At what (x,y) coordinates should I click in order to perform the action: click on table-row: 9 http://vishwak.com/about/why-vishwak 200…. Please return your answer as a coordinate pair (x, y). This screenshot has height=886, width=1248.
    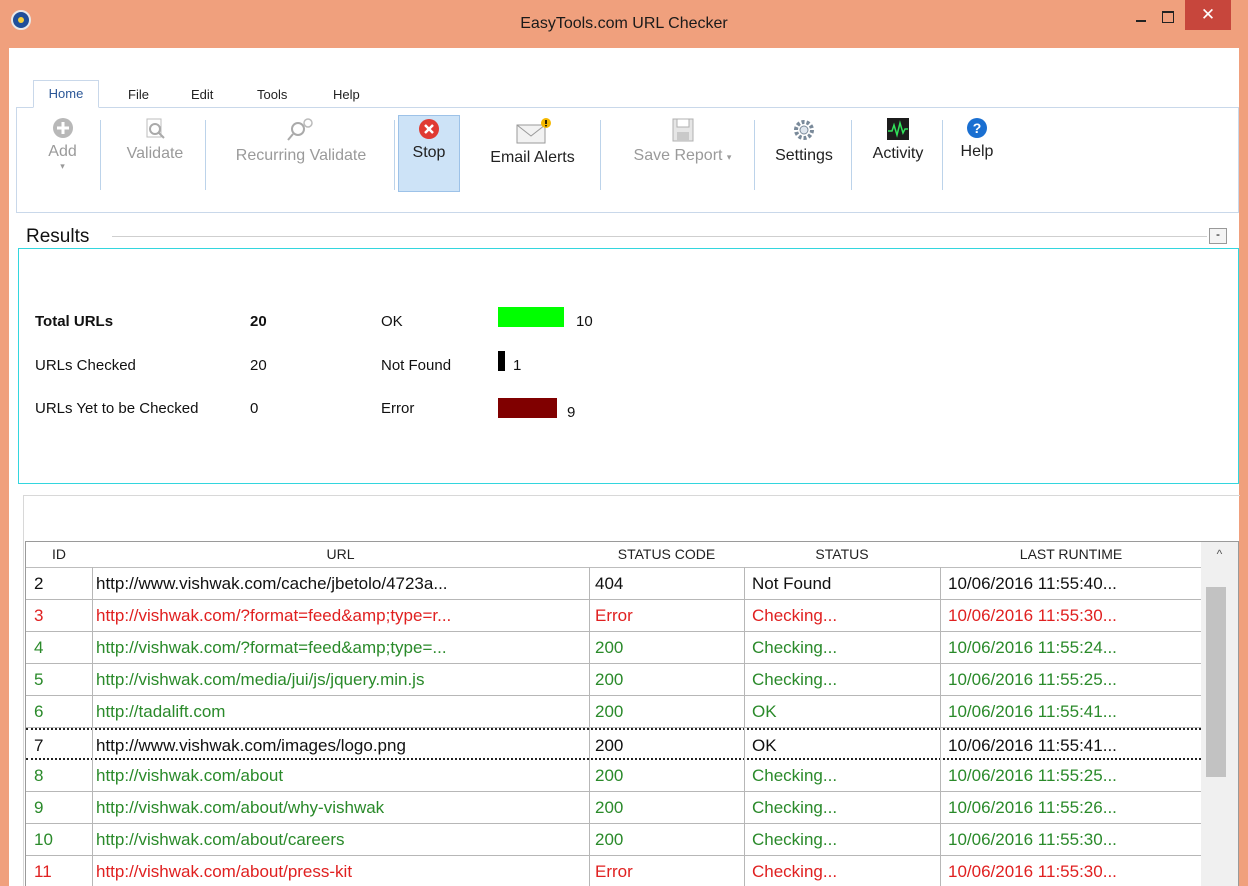
    Looking at the image, I should click on (613, 808).